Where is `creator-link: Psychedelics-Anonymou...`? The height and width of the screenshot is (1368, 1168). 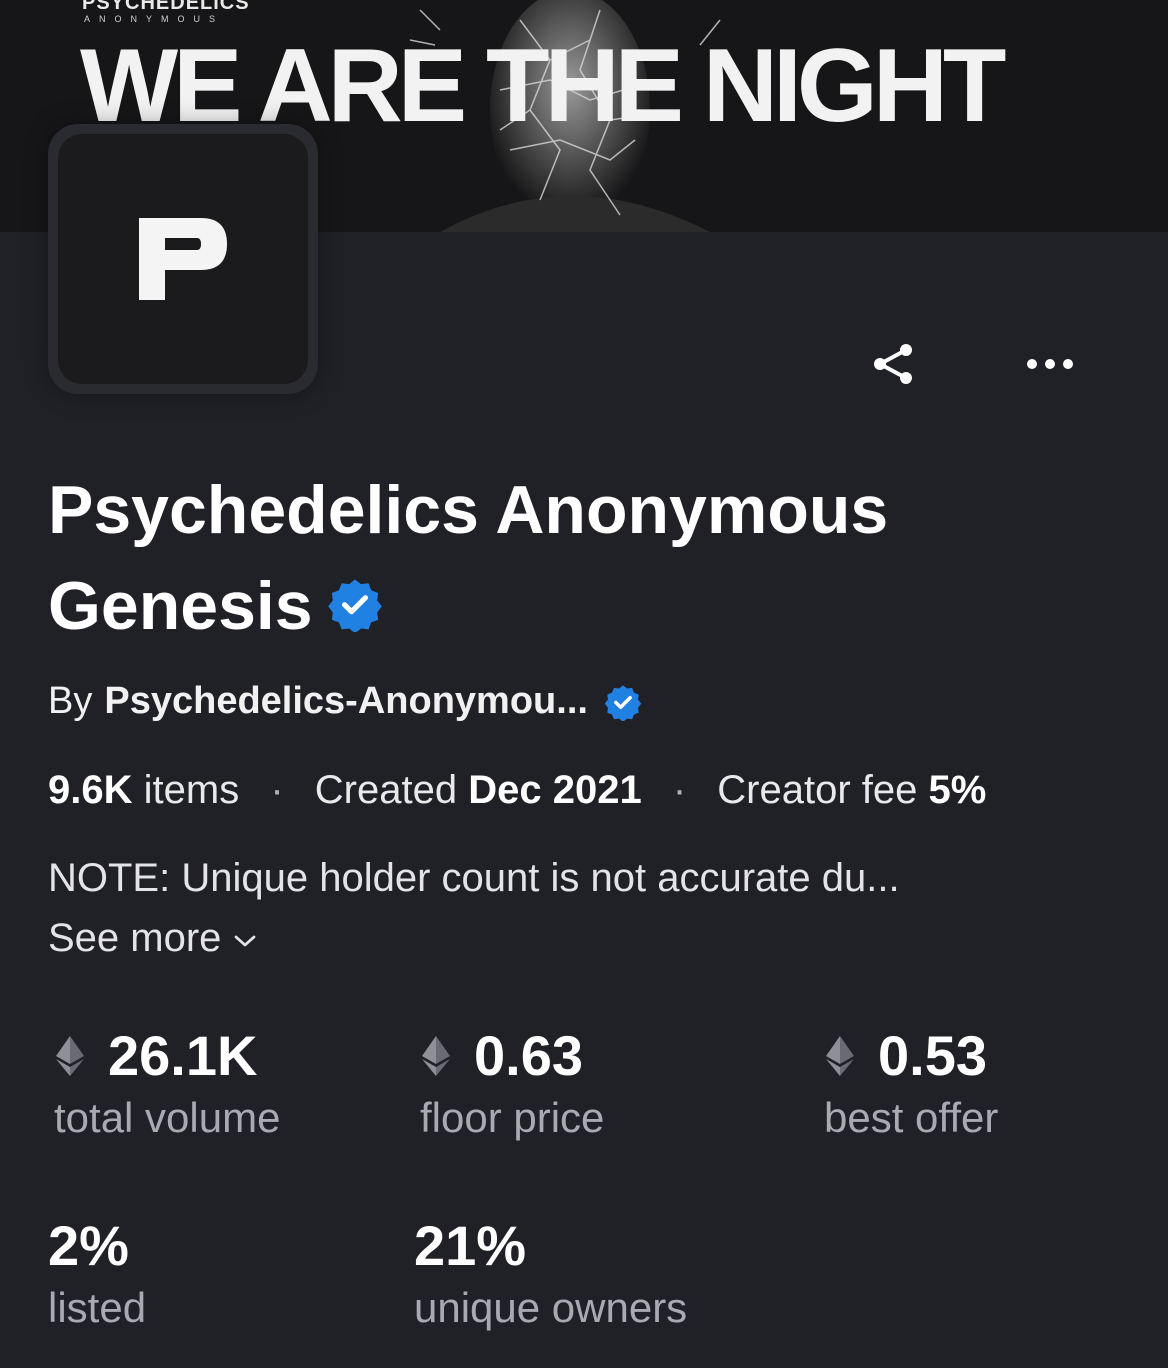 creator-link: Psychedelics-Anonymou... is located at coordinates (346, 701).